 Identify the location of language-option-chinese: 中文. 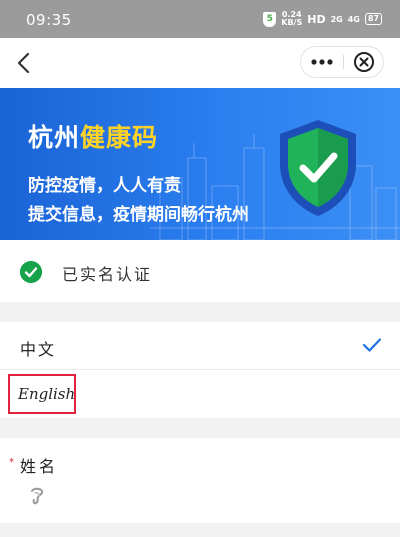
(200, 346).